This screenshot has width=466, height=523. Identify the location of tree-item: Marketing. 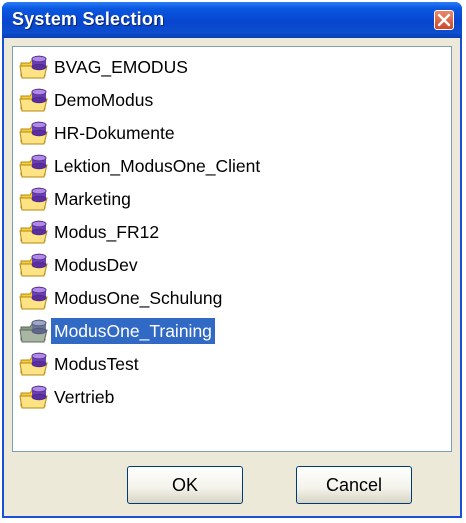
(75, 199).